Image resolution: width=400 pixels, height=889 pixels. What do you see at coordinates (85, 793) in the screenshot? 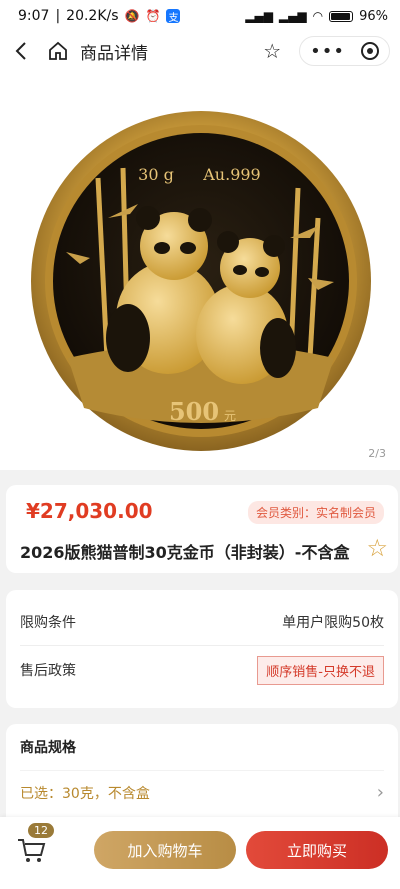
I see `spec-selected: 已选：30克，不含盒` at bounding box center [85, 793].